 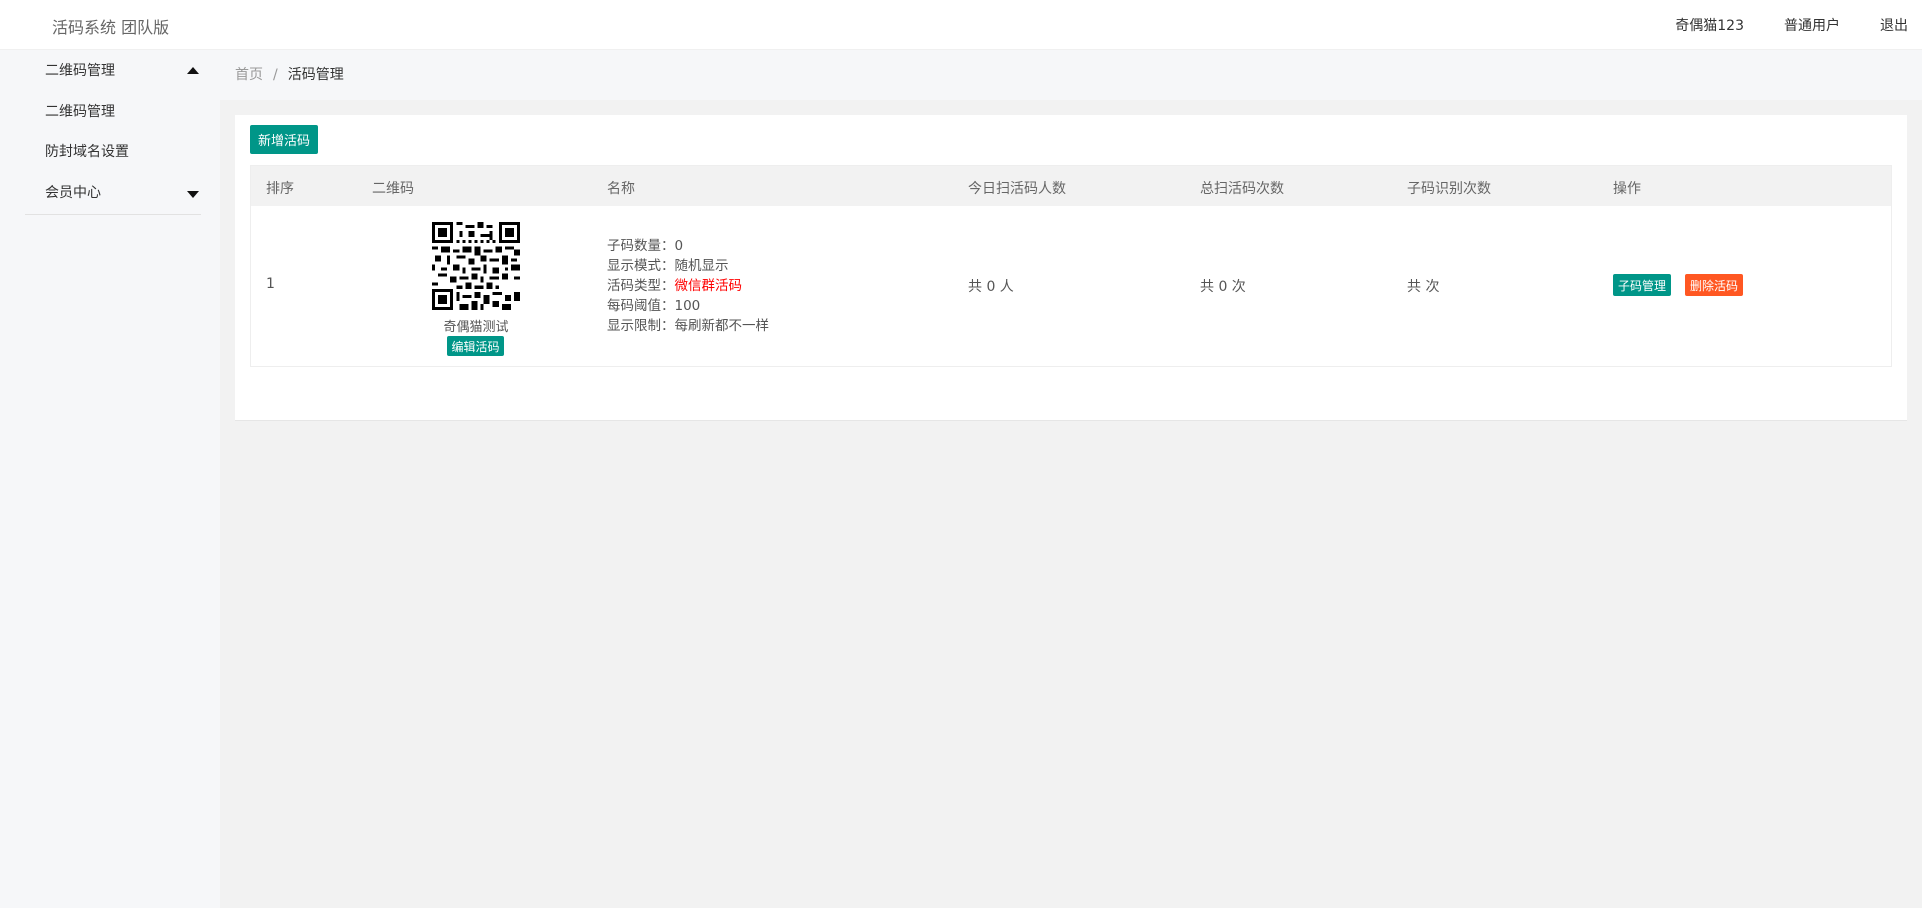 What do you see at coordinates (80, 71) in the screenshot?
I see `nav-group-qrcode-label: 二维码管理` at bounding box center [80, 71].